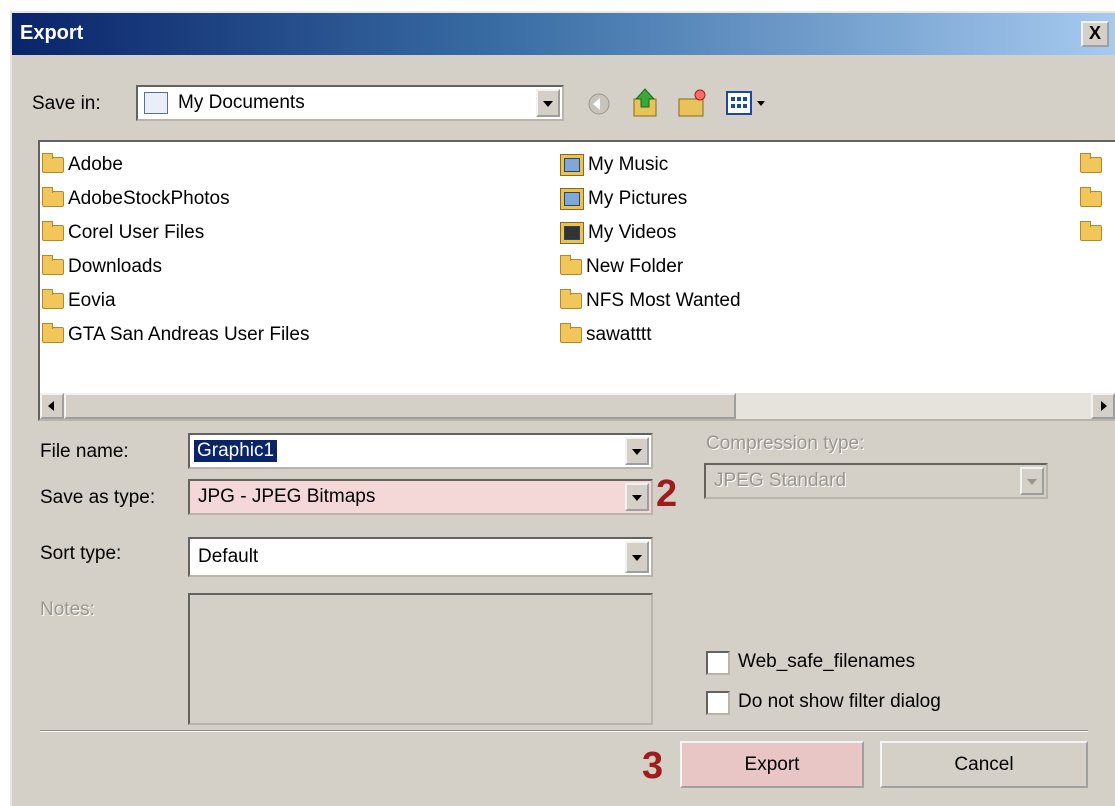 The width and height of the screenshot is (1115, 806). What do you see at coordinates (876, 481) in the screenshot?
I see `compression-type-dropdown: JPEG Standard` at bounding box center [876, 481].